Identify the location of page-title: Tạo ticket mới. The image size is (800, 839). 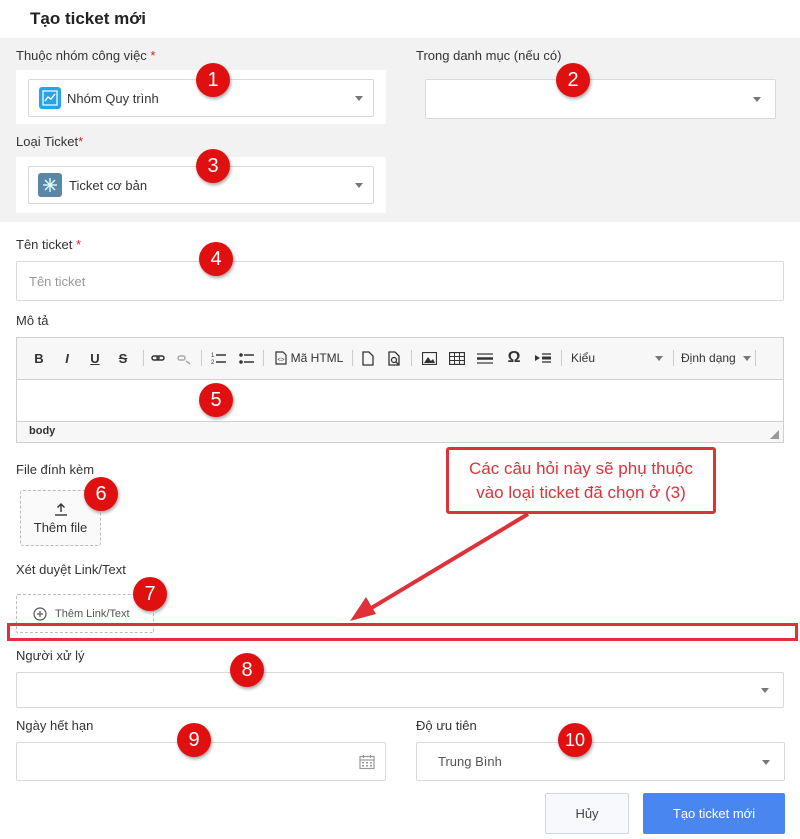
(88, 18).